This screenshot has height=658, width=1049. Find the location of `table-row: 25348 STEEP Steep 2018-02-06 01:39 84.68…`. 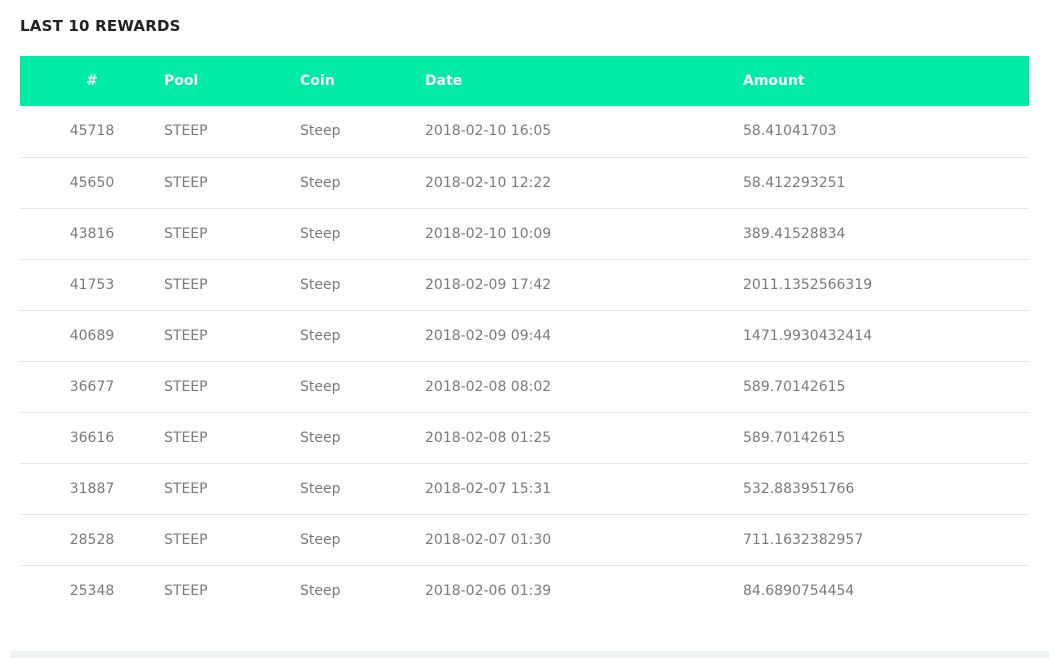

table-row: 25348 STEEP Steep 2018-02-06 01:39 84.68… is located at coordinates (524, 590).